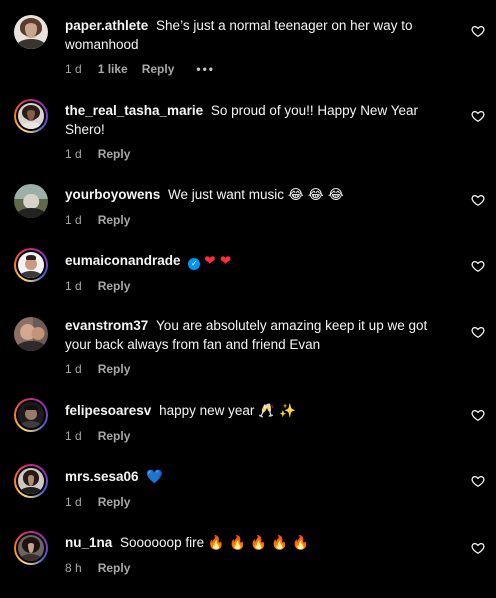  I want to click on comment-username: evanstrom37, so click(108, 325).